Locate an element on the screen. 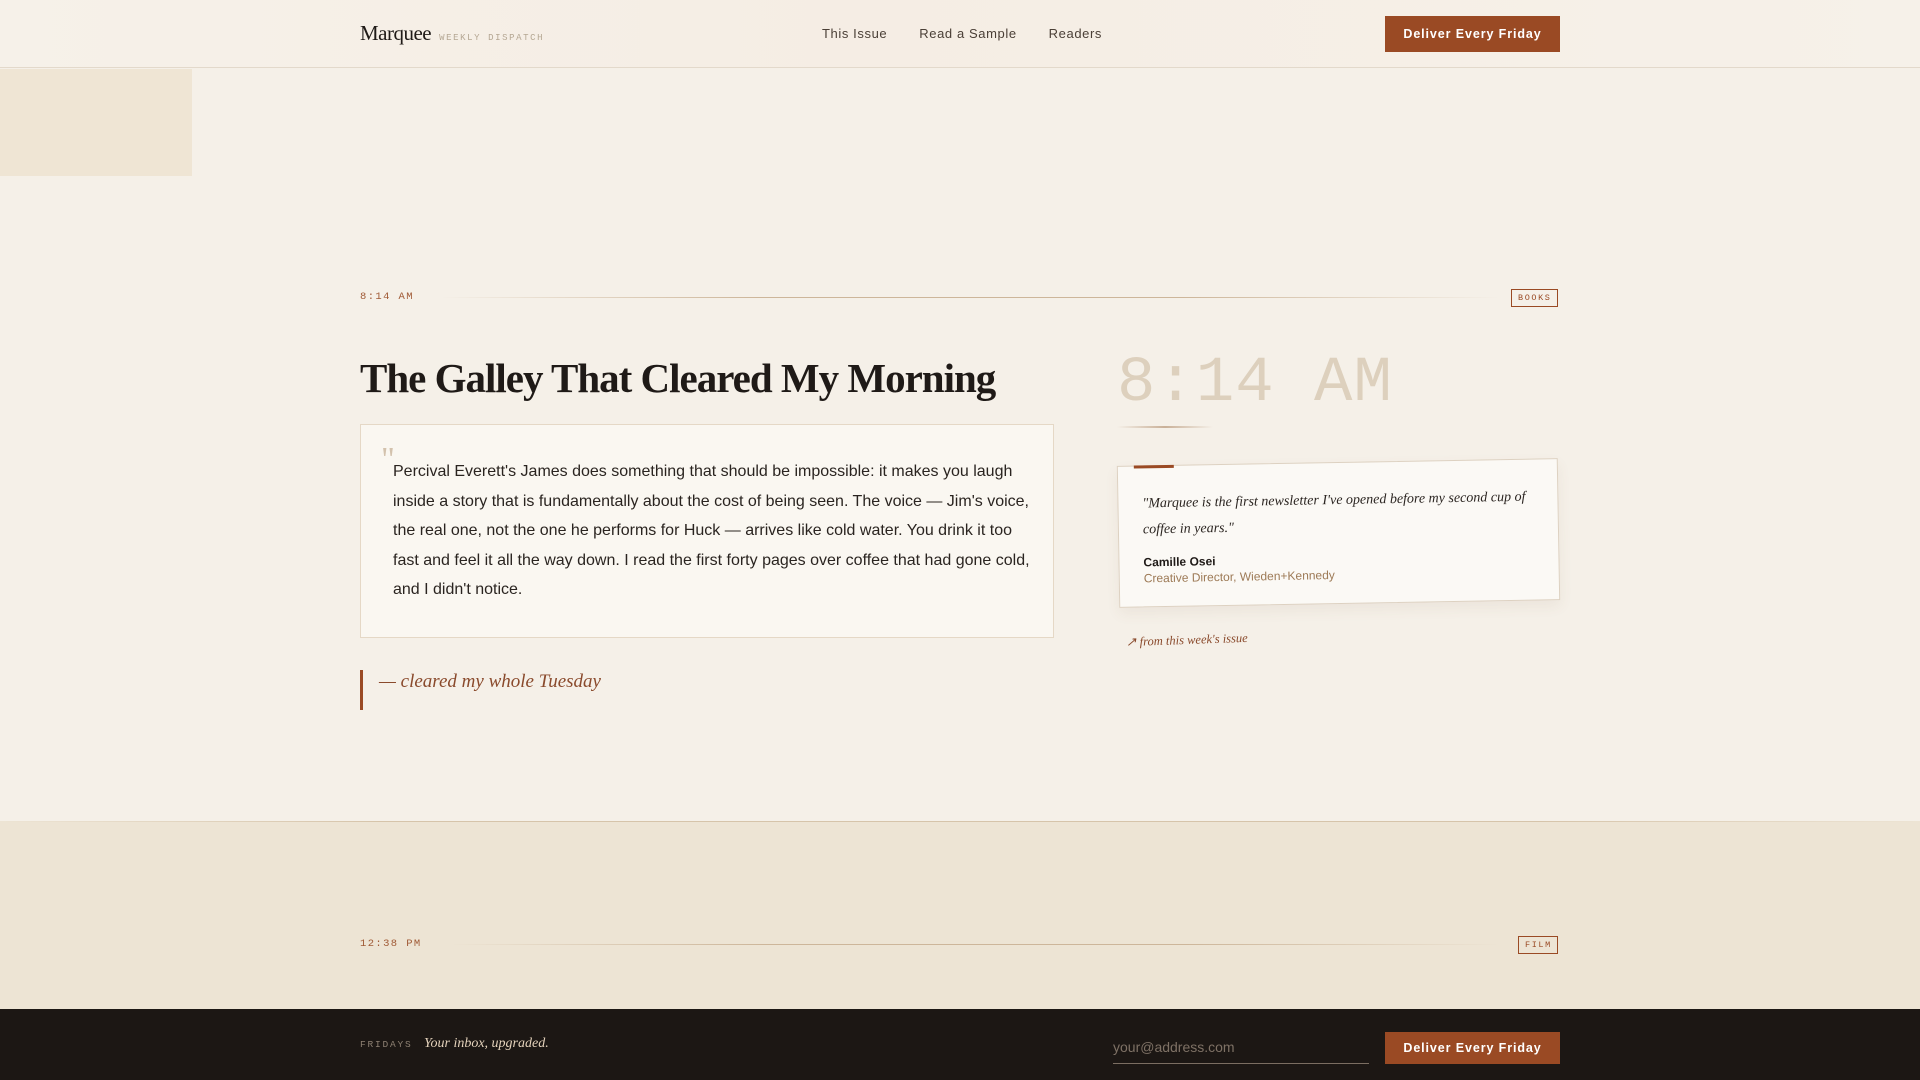 This screenshot has height=1080, width=1920. nav-link-read-a-sample: Read a Sample is located at coordinates (967, 33).